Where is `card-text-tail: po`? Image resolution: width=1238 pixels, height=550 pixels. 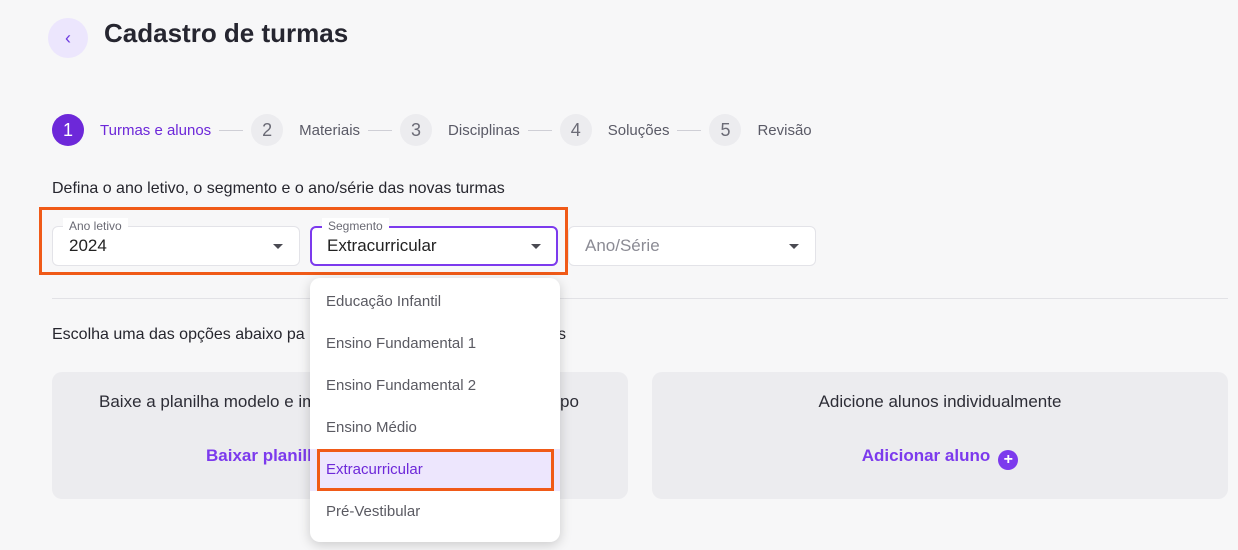 card-text-tail: po is located at coordinates (569, 401).